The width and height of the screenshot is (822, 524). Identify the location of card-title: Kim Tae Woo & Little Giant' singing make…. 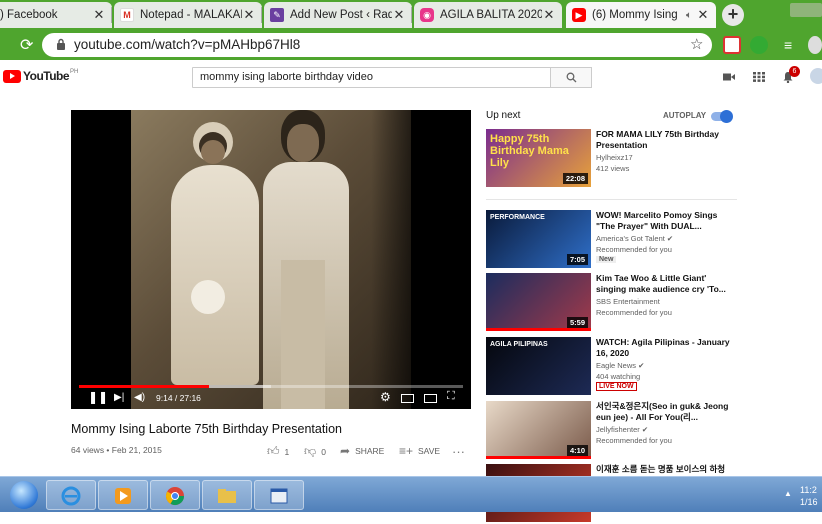
(666, 284).